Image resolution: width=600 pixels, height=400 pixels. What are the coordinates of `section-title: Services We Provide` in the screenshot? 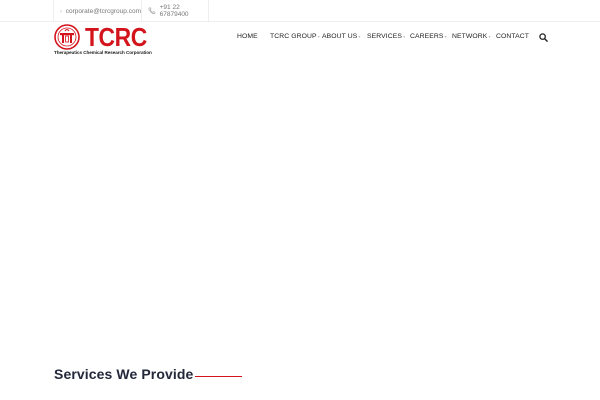 It's located at (124, 374).